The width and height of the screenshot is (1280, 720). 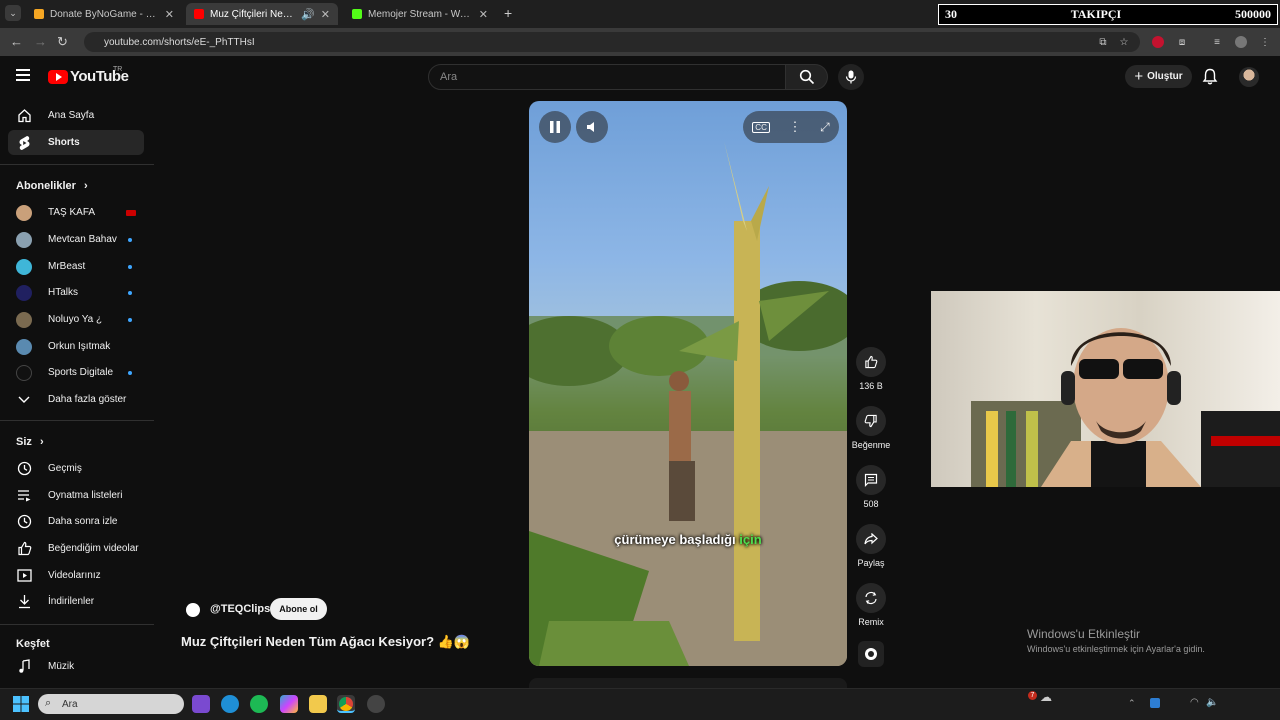 I want to click on more-options-icon: ⋮, so click(x=794, y=127).